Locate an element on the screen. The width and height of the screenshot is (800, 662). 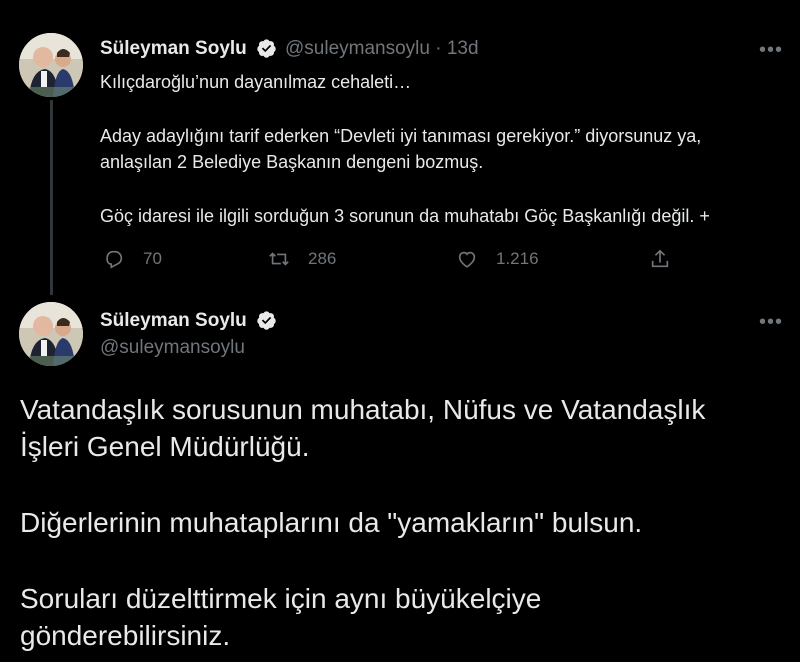
like-button: 1.216 is located at coordinates (497, 259).